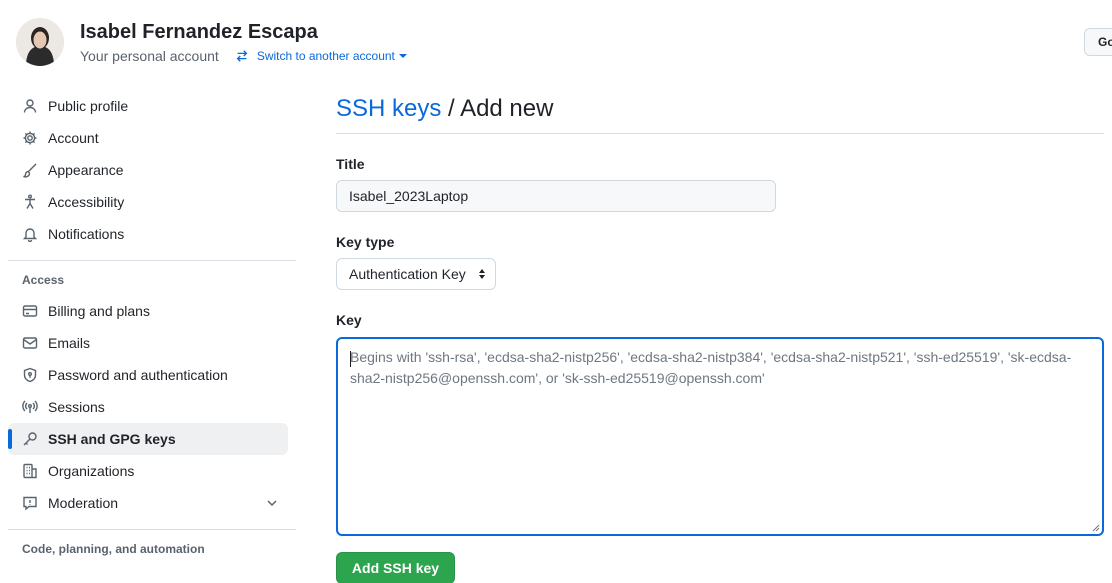 The height and width of the screenshot is (583, 1112). Describe the element at coordinates (149, 56) in the screenshot. I see `account-type-label: Your personal account` at that location.